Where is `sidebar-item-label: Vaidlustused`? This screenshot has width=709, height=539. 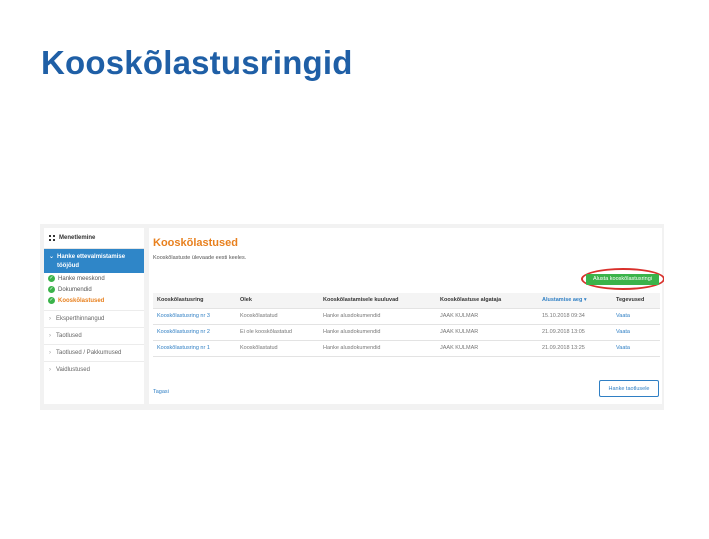
sidebar-item-label: Vaidlustused is located at coordinates (73, 370).